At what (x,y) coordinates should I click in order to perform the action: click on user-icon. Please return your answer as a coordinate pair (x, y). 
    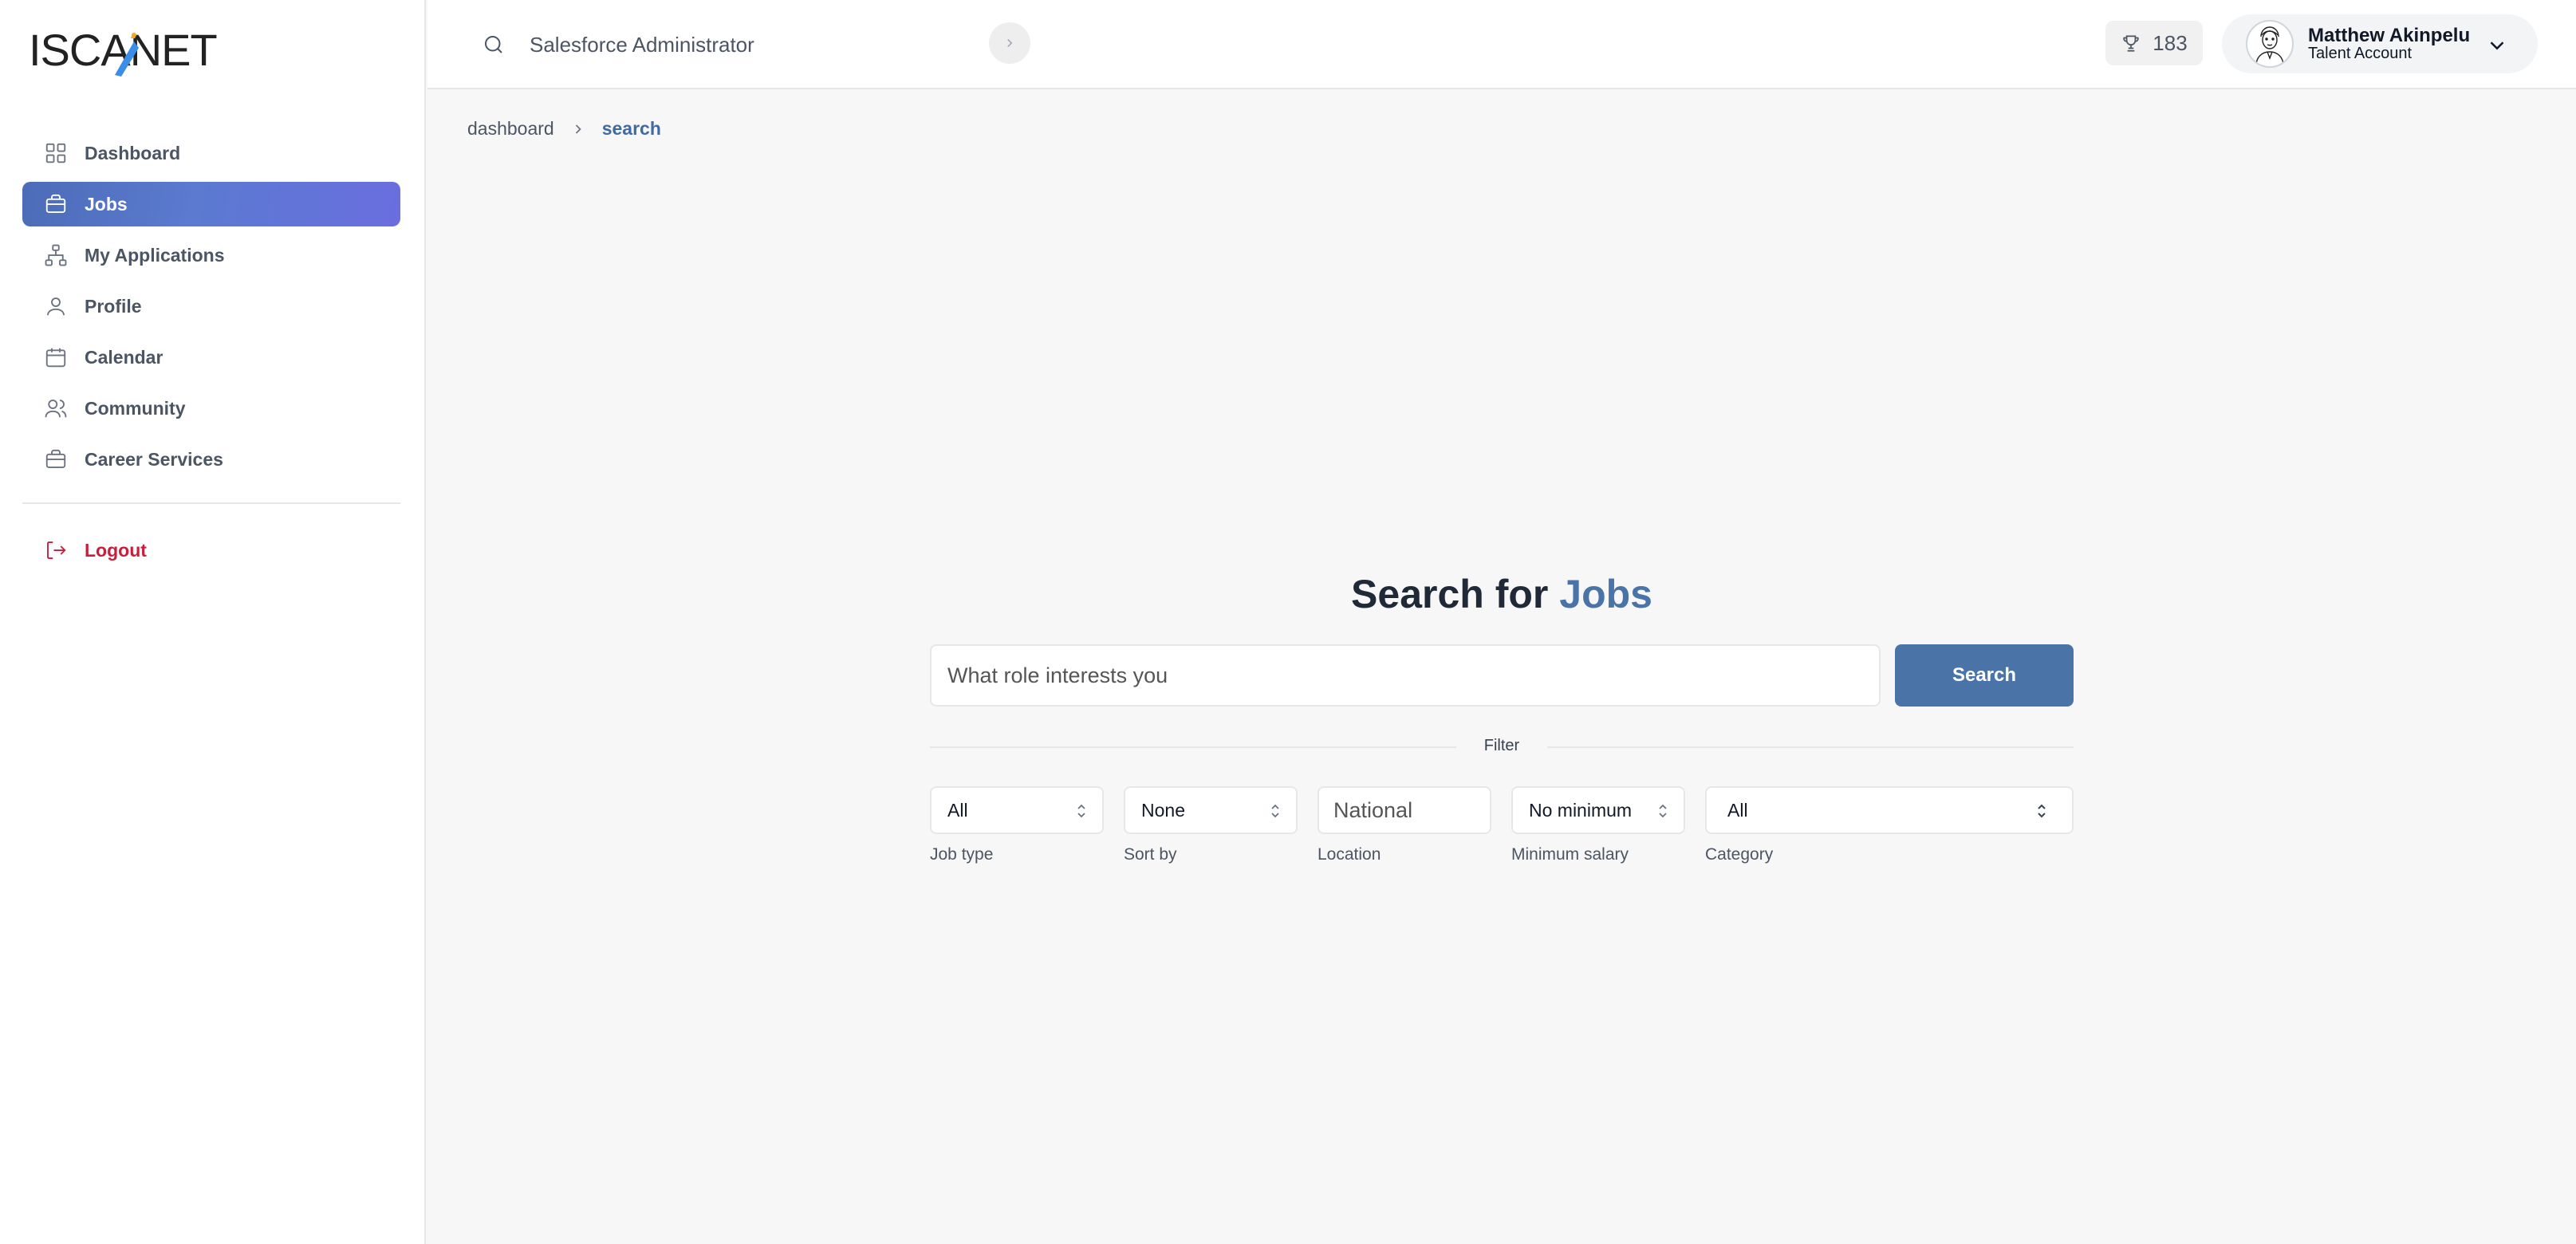
    Looking at the image, I should click on (56, 306).